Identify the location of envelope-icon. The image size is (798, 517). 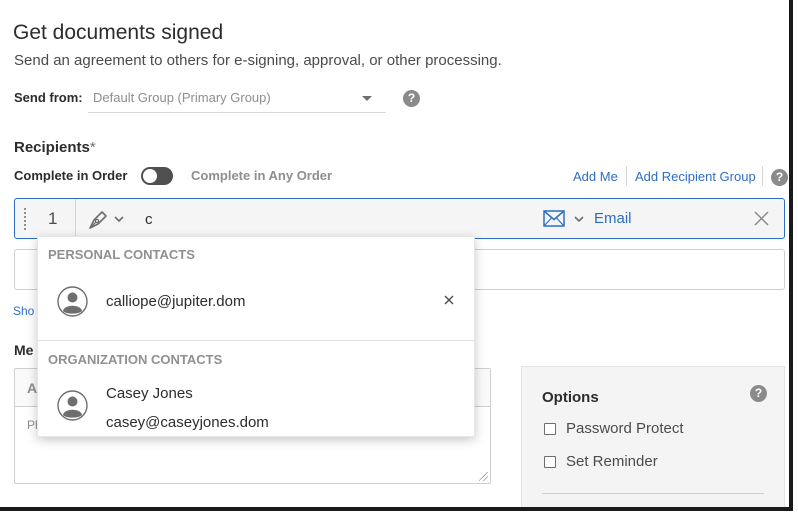
(554, 218).